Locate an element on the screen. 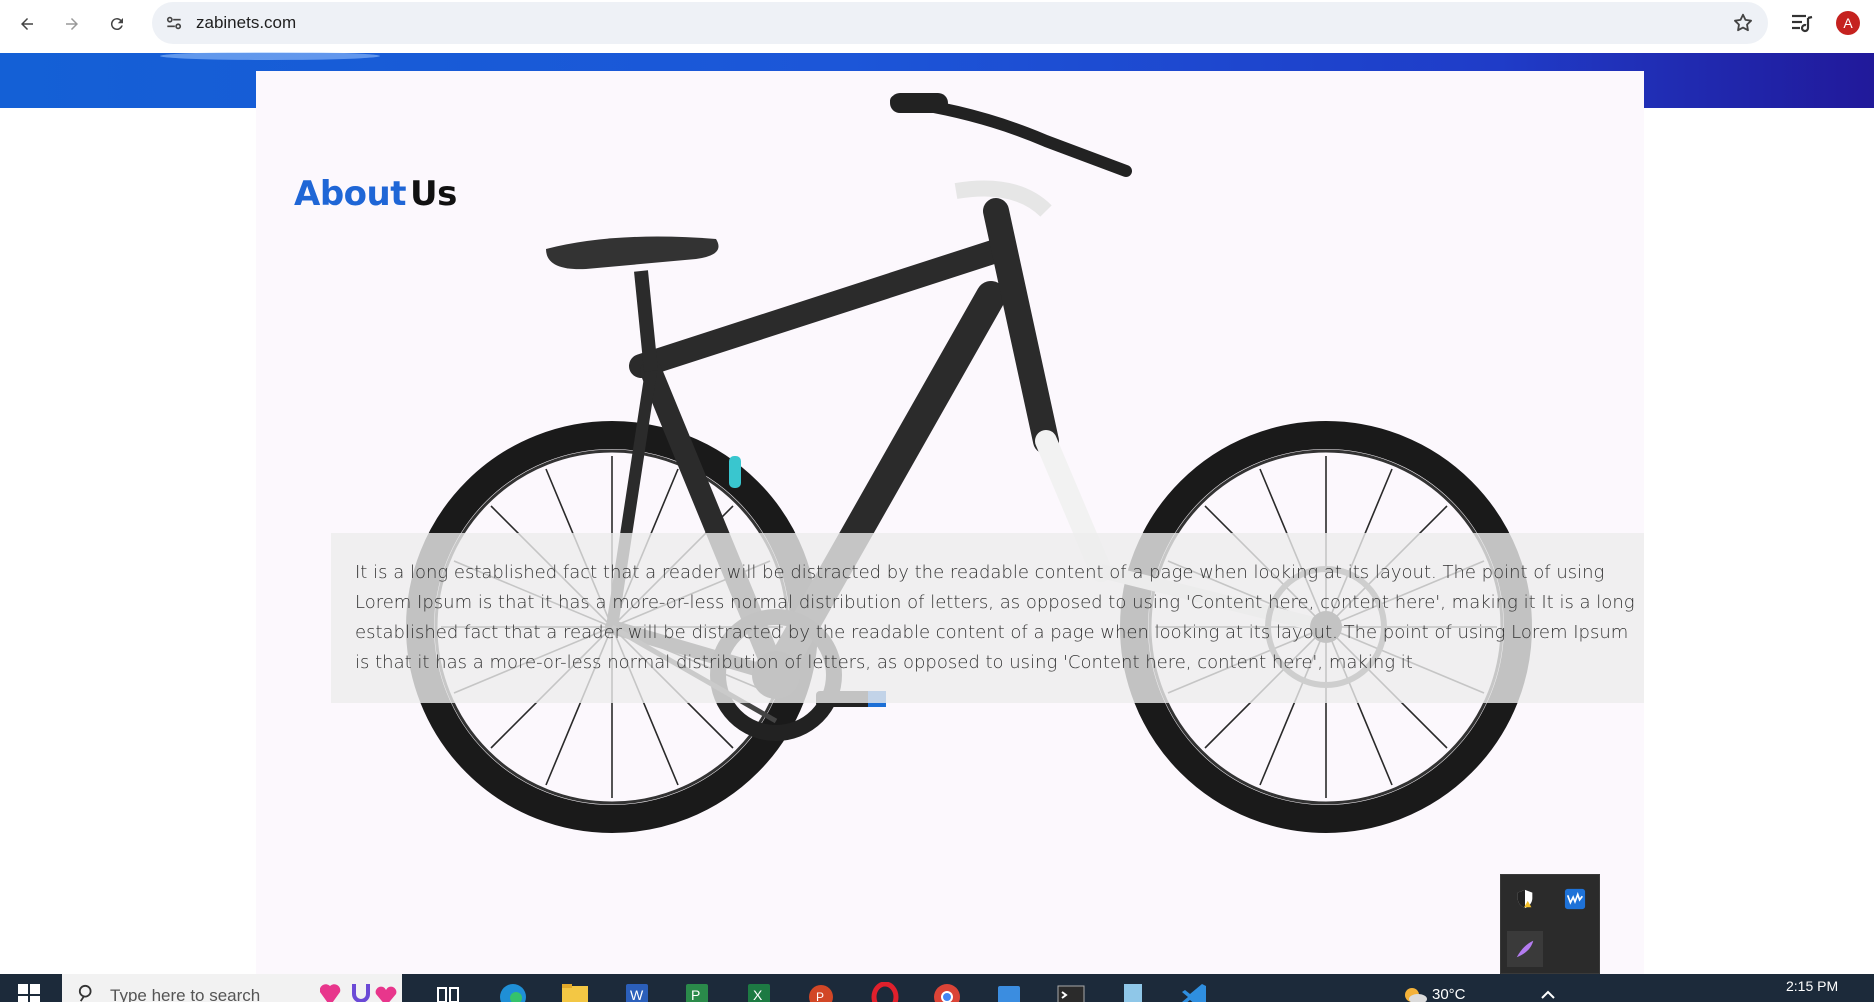  reload-icon is located at coordinates (116, 24).